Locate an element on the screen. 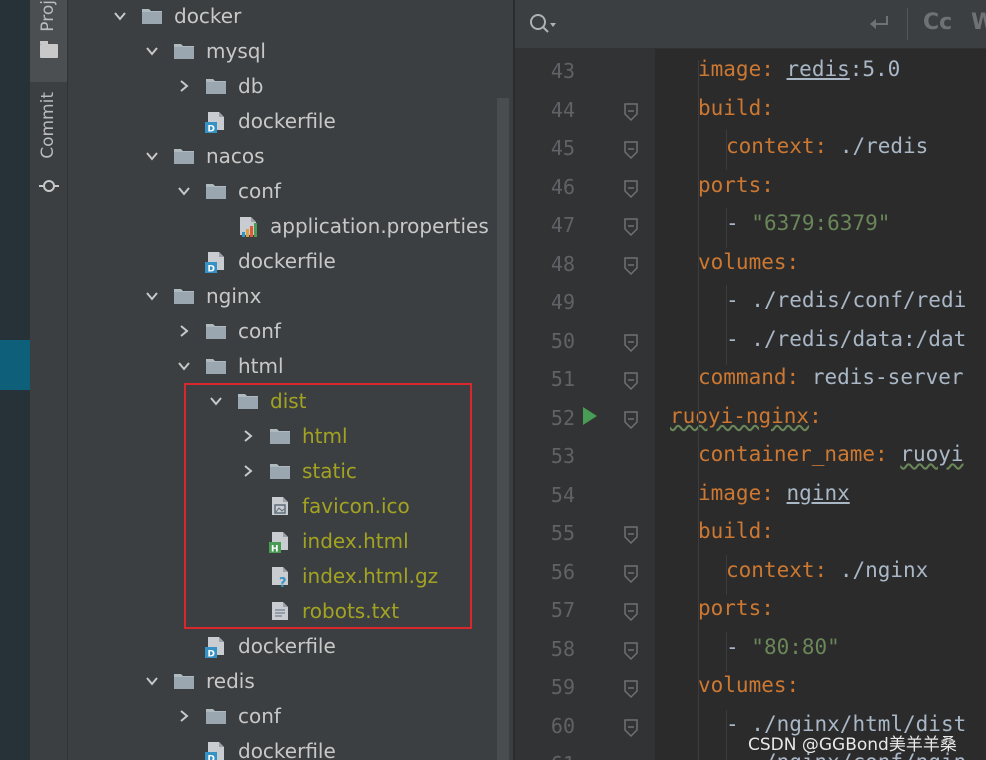 This screenshot has height=760, width=986. code-line: - ./redis/conf/redi is located at coordinates (846, 300).